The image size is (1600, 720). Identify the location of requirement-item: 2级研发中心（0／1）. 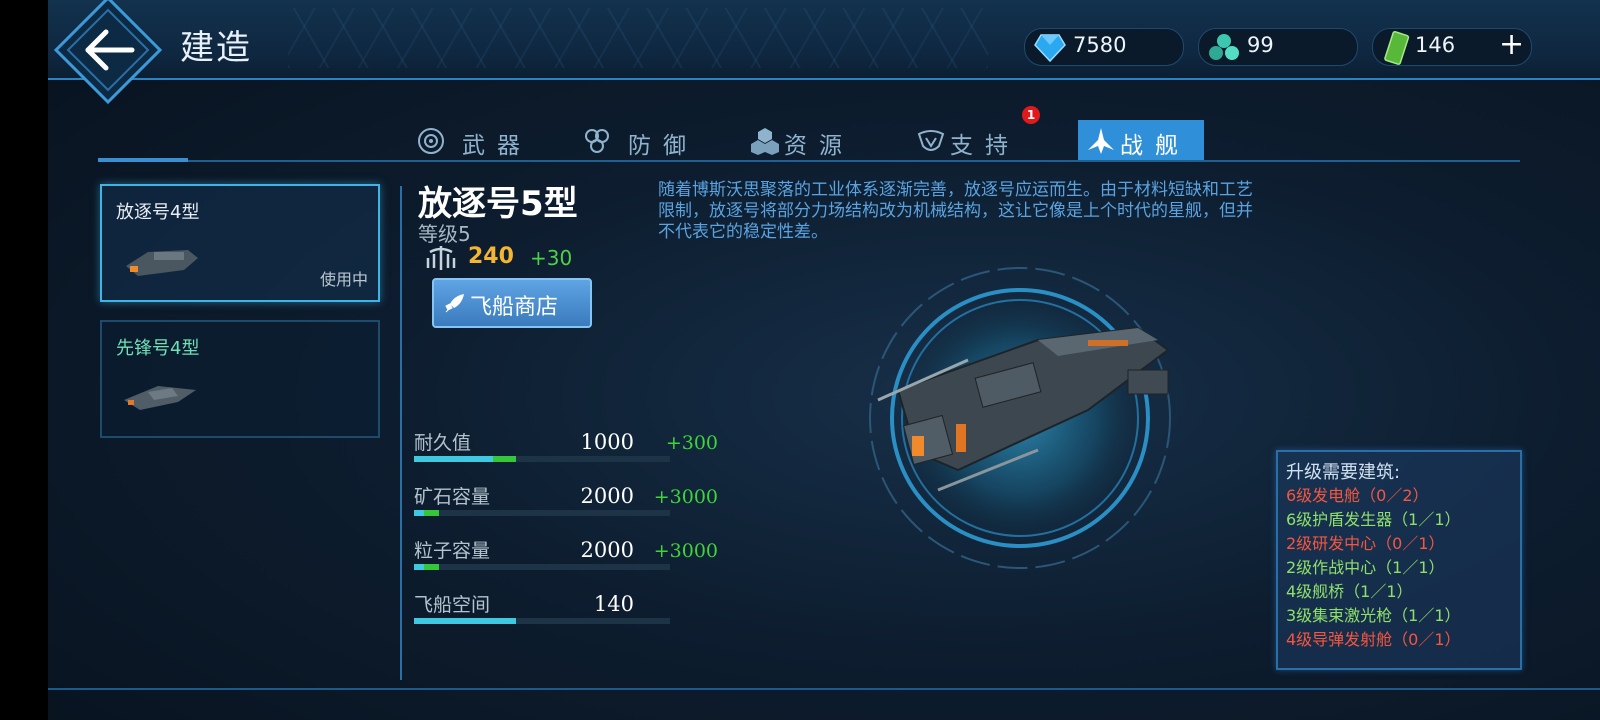
(1365, 543).